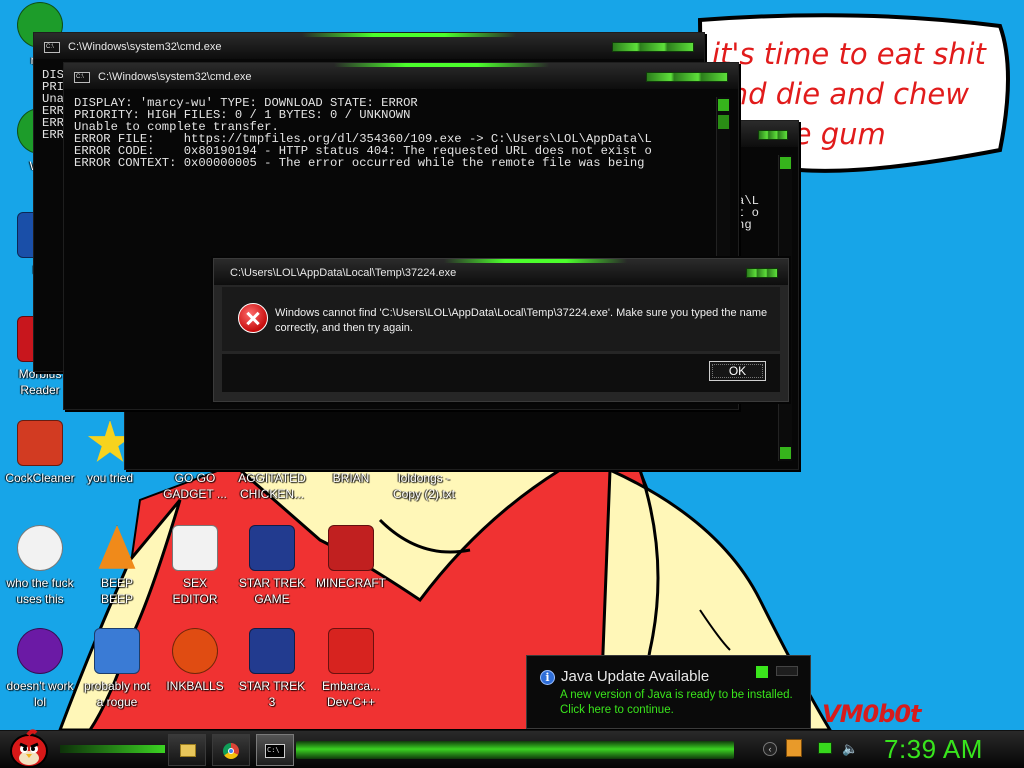 The image size is (1024, 768). What do you see at coordinates (40, 443) in the screenshot?
I see `ccleaner-icon` at bounding box center [40, 443].